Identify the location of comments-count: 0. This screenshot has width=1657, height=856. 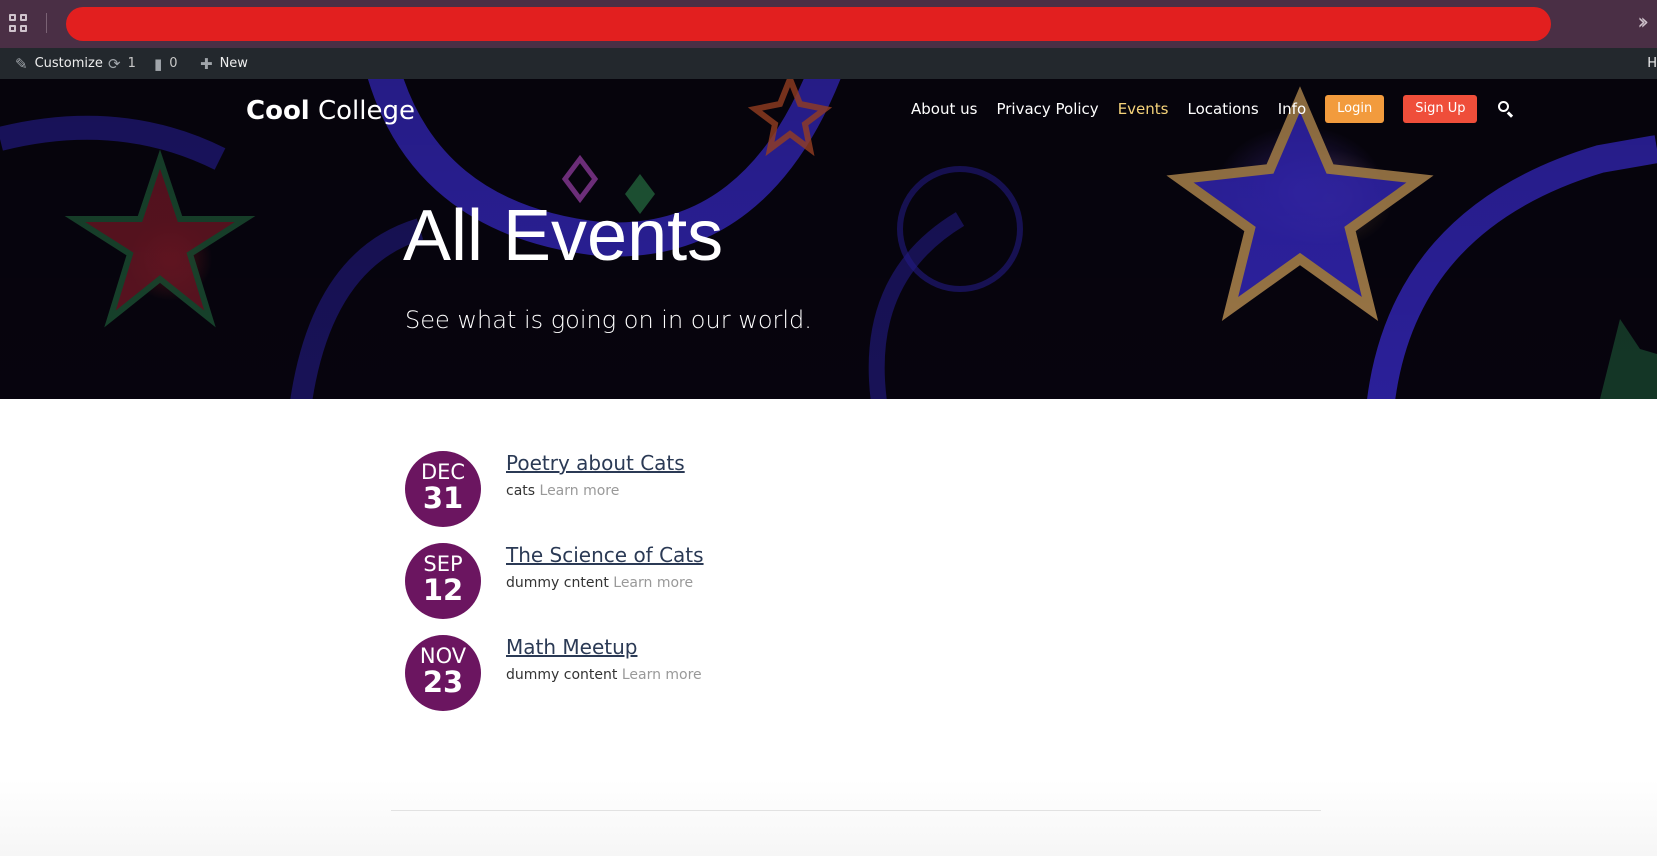
(173, 63).